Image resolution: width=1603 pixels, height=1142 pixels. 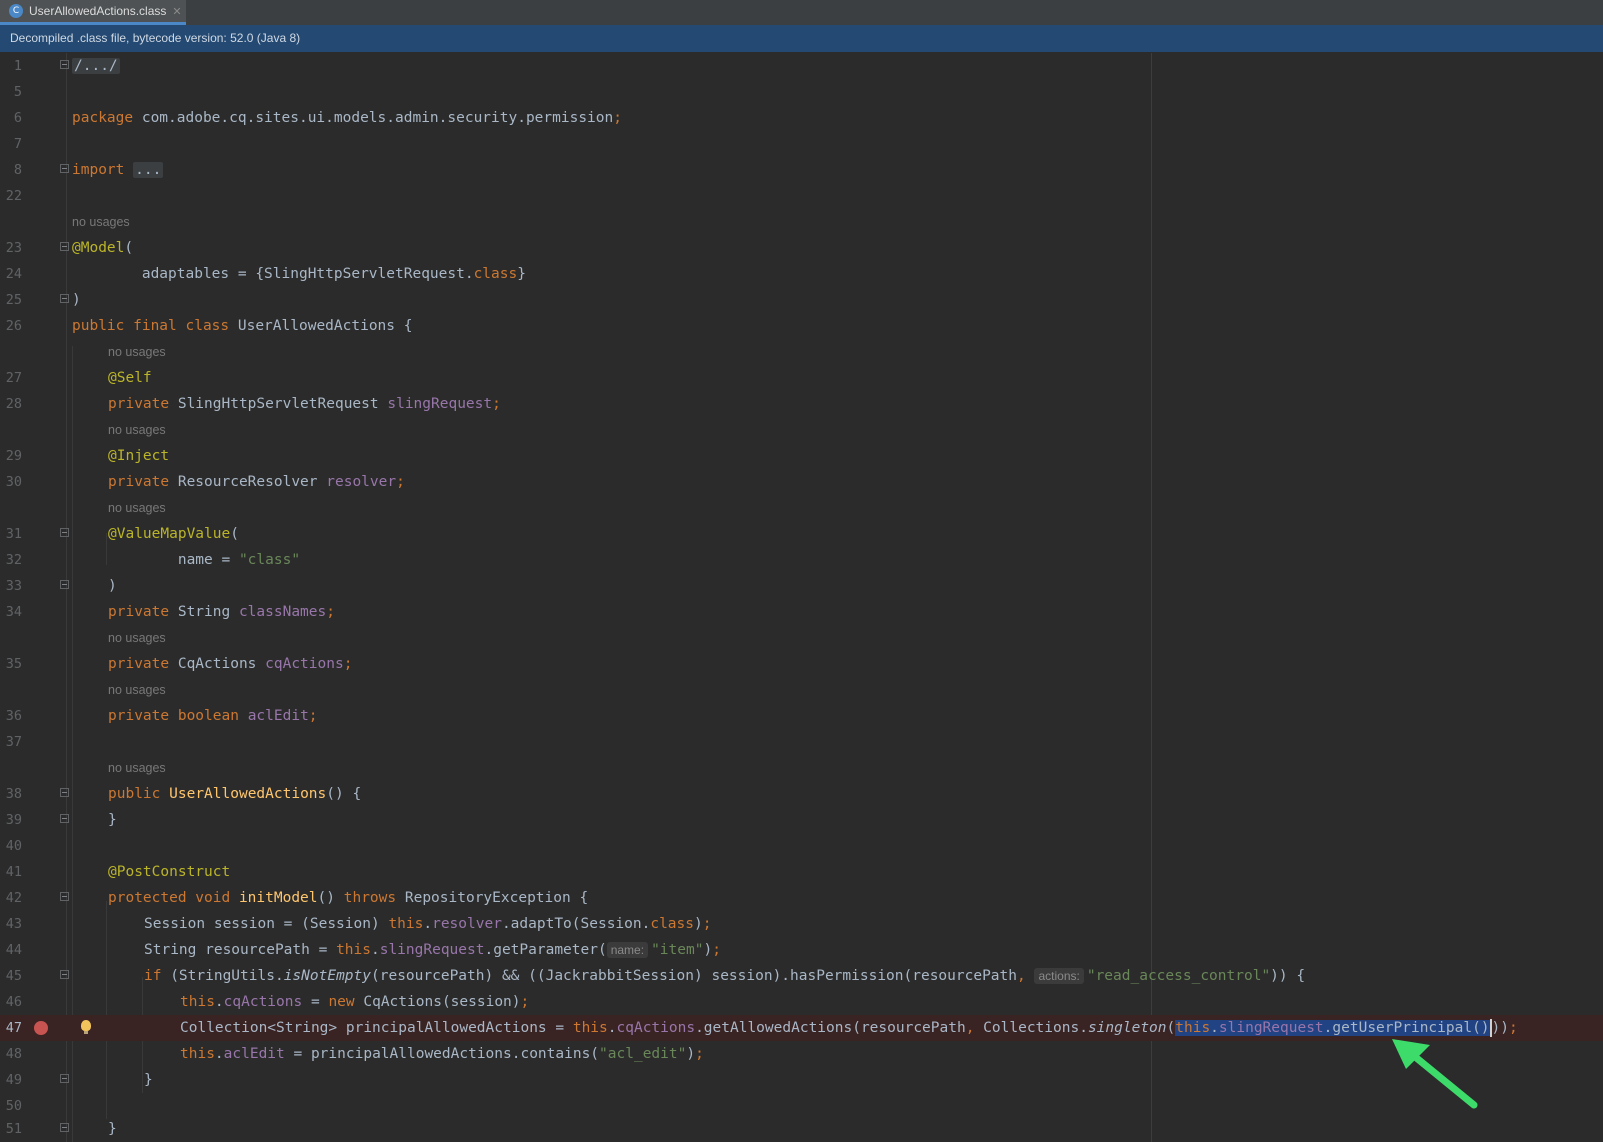 What do you see at coordinates (17, 118) in the screenshot?
I see `line-number: 6` at bounding box center [17, 118].